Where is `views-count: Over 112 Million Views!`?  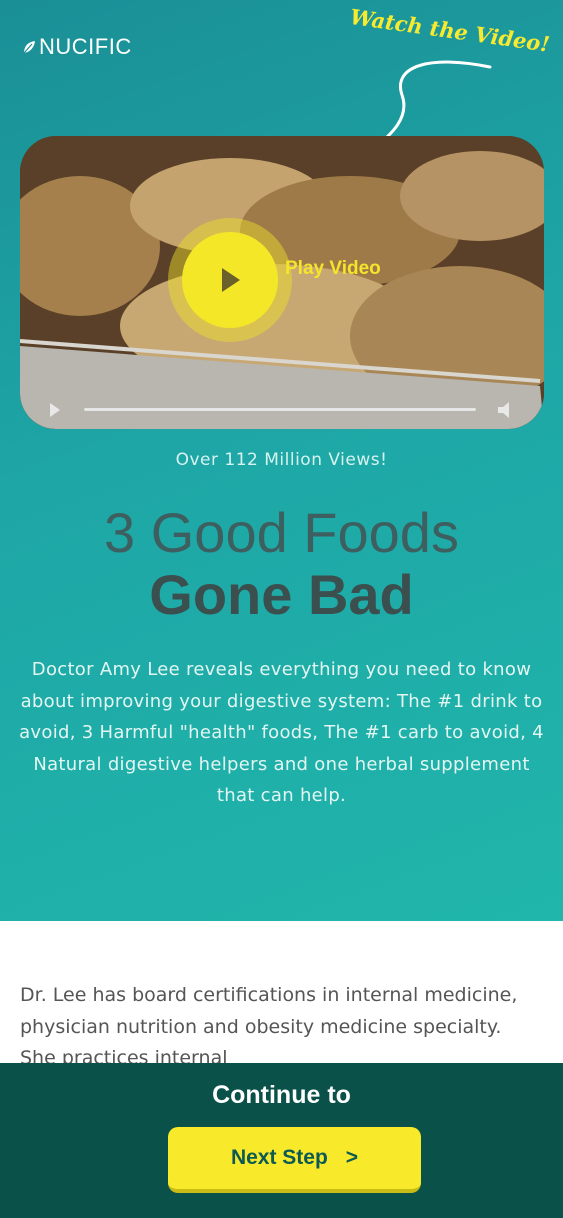 views-count: Over 112 Million Views! is located at coordinates (281, 460).